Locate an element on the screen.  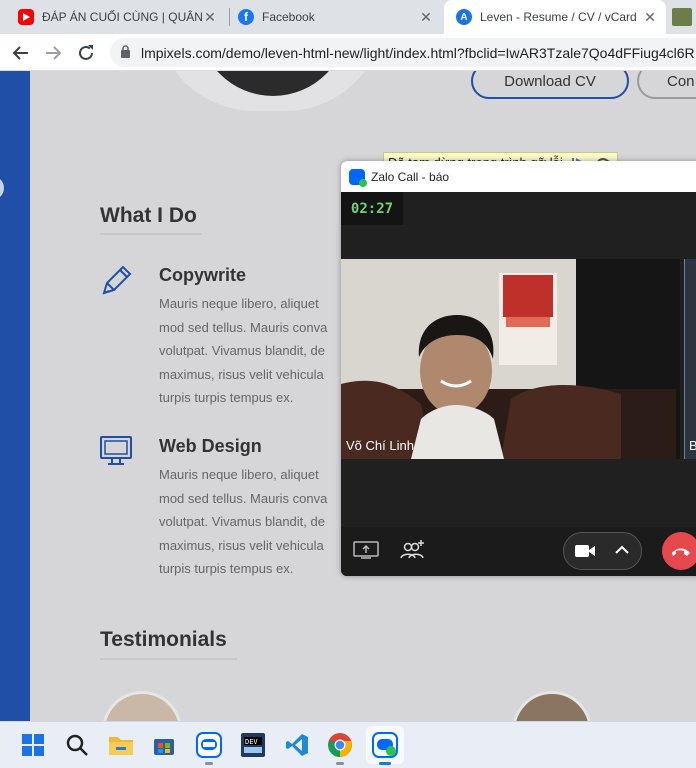
chevron-up-icon is located at coordinates (622, 552).